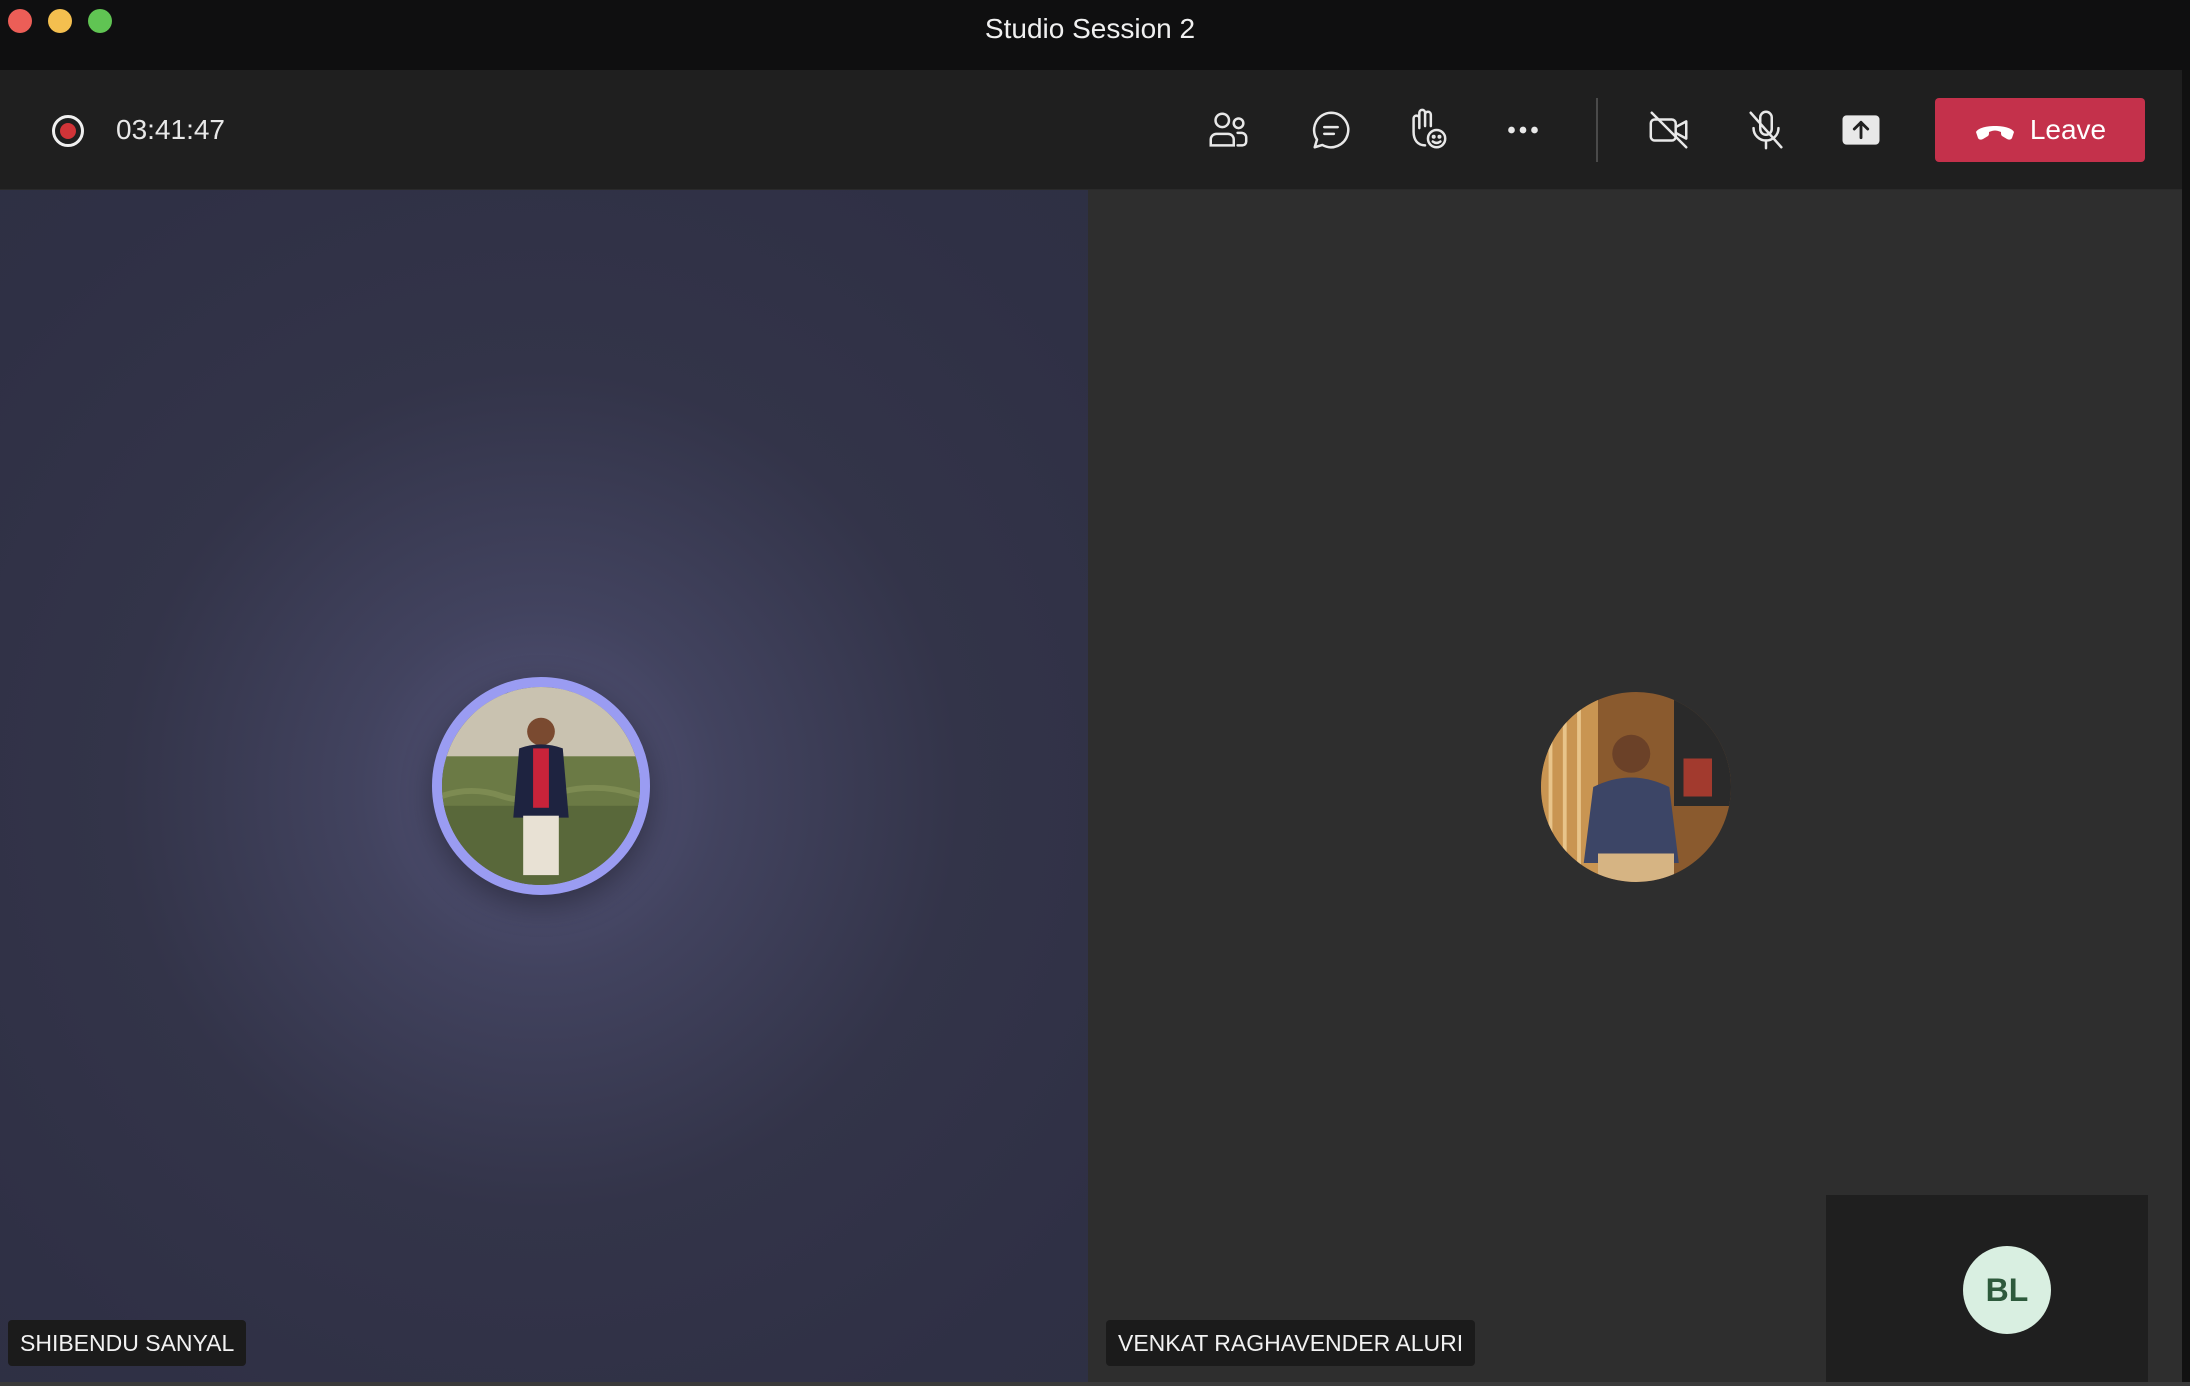 The image size is (2190, 1386). What do you see at coordinates (2068, 129) in the screenshot?
I see `leave-label: Leave` at bounding box center [2068, 129].